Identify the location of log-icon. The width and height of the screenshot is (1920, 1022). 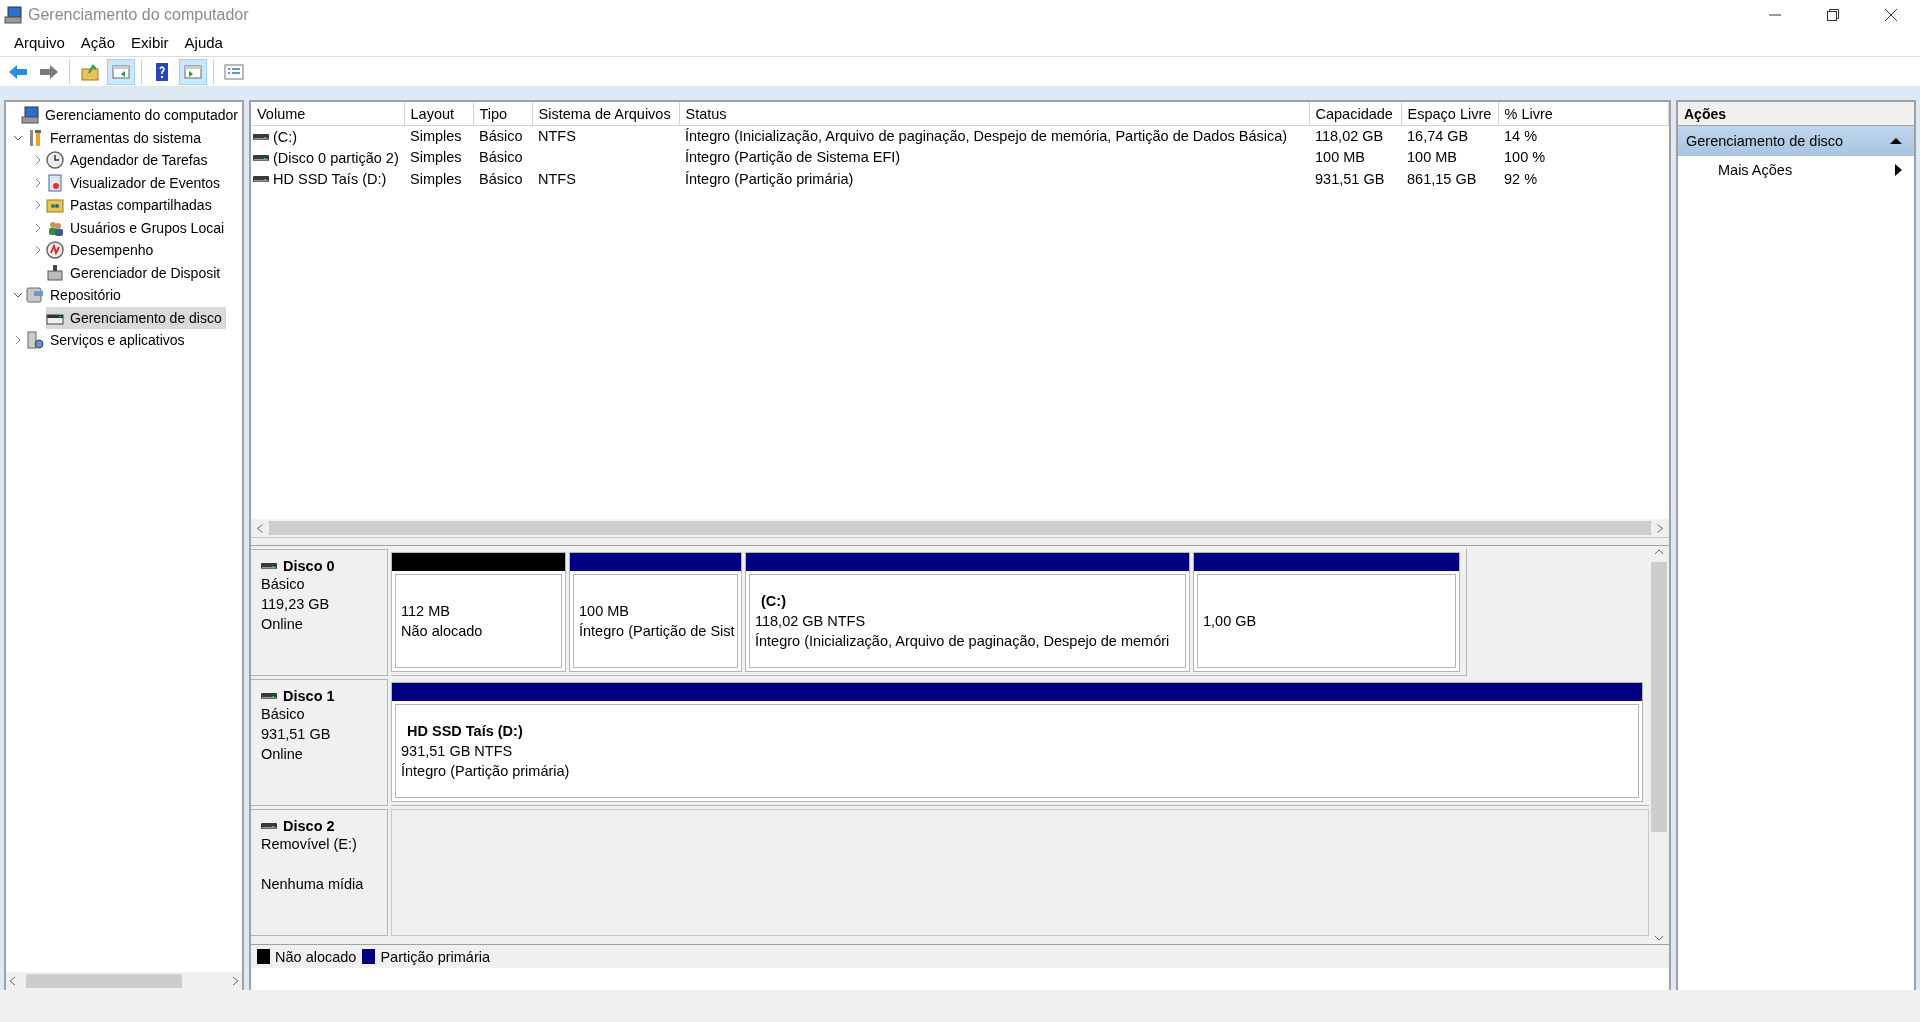
(55, 182).